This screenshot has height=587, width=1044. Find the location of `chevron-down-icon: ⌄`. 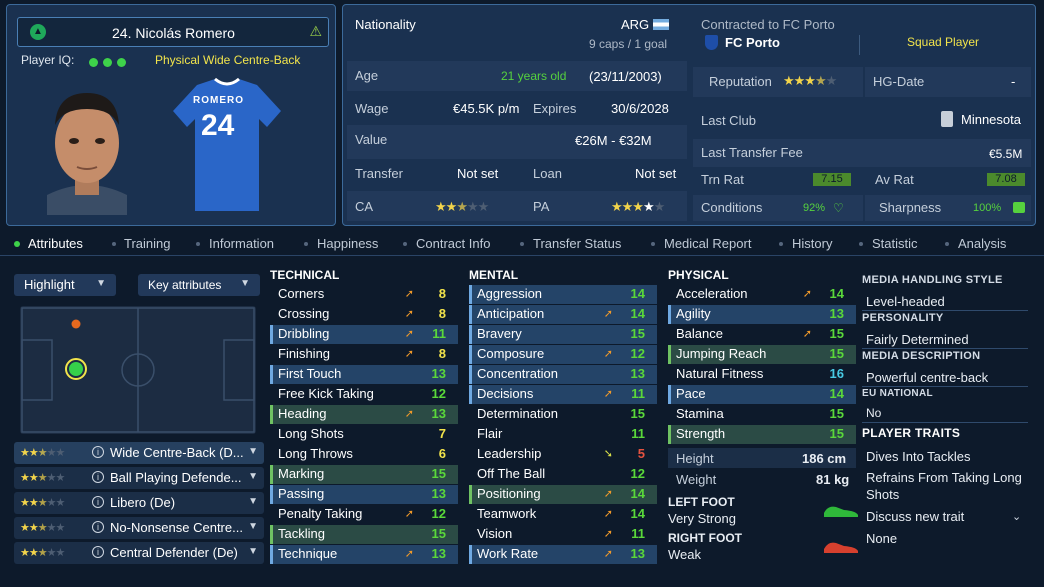

chevron-down-icon: ⌄ is located at coordinates (1016, 516).